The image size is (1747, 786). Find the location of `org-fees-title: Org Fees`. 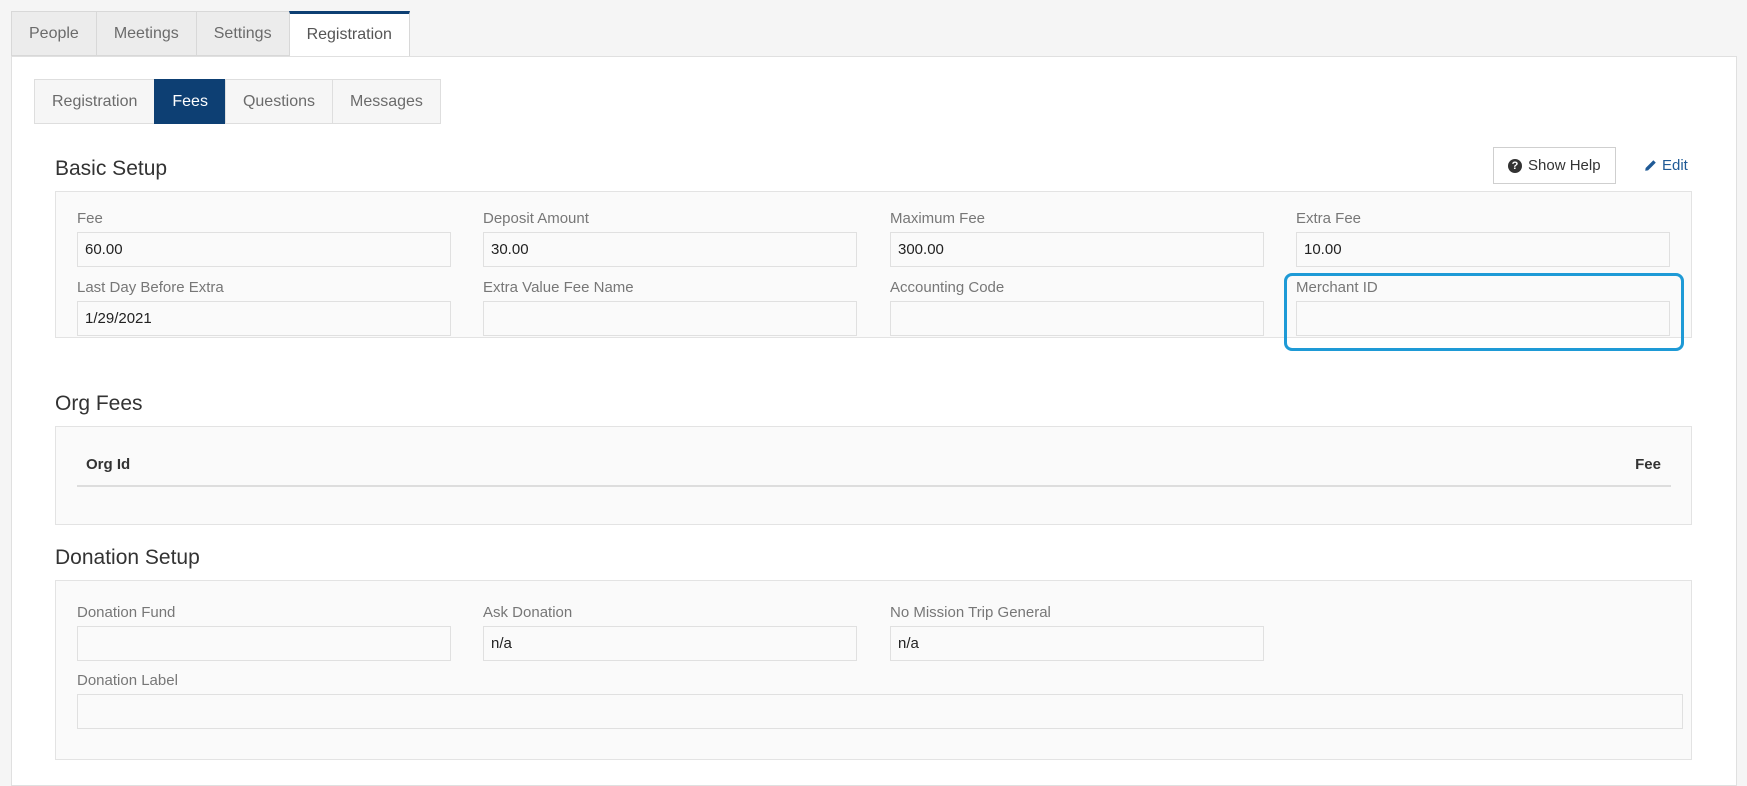

org-fees-title: Org Fees is located at coordinates (99, 403).